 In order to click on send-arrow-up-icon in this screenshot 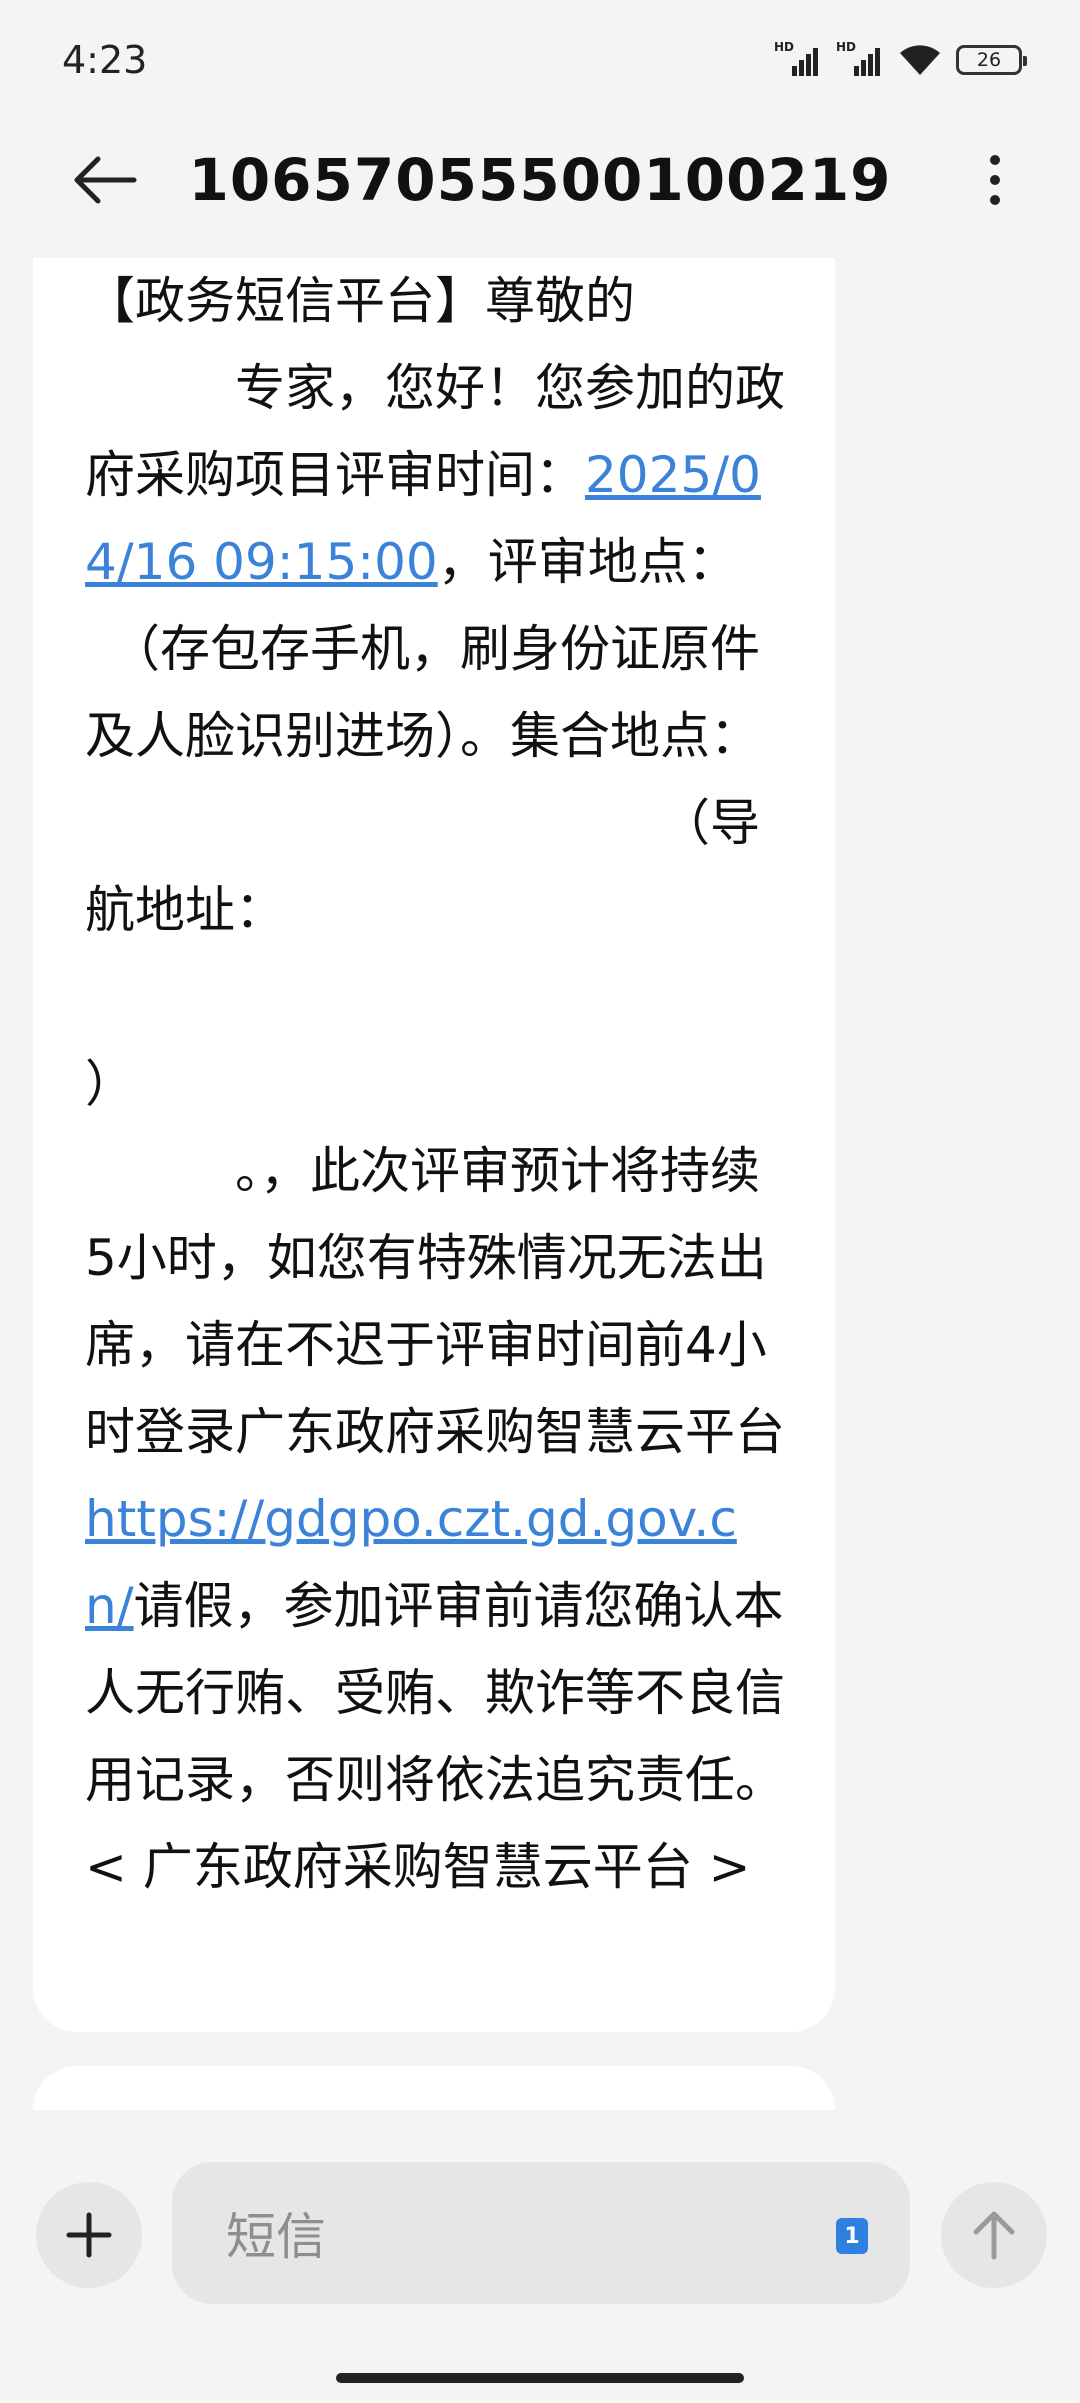, I will do `click(994, 2235)`.